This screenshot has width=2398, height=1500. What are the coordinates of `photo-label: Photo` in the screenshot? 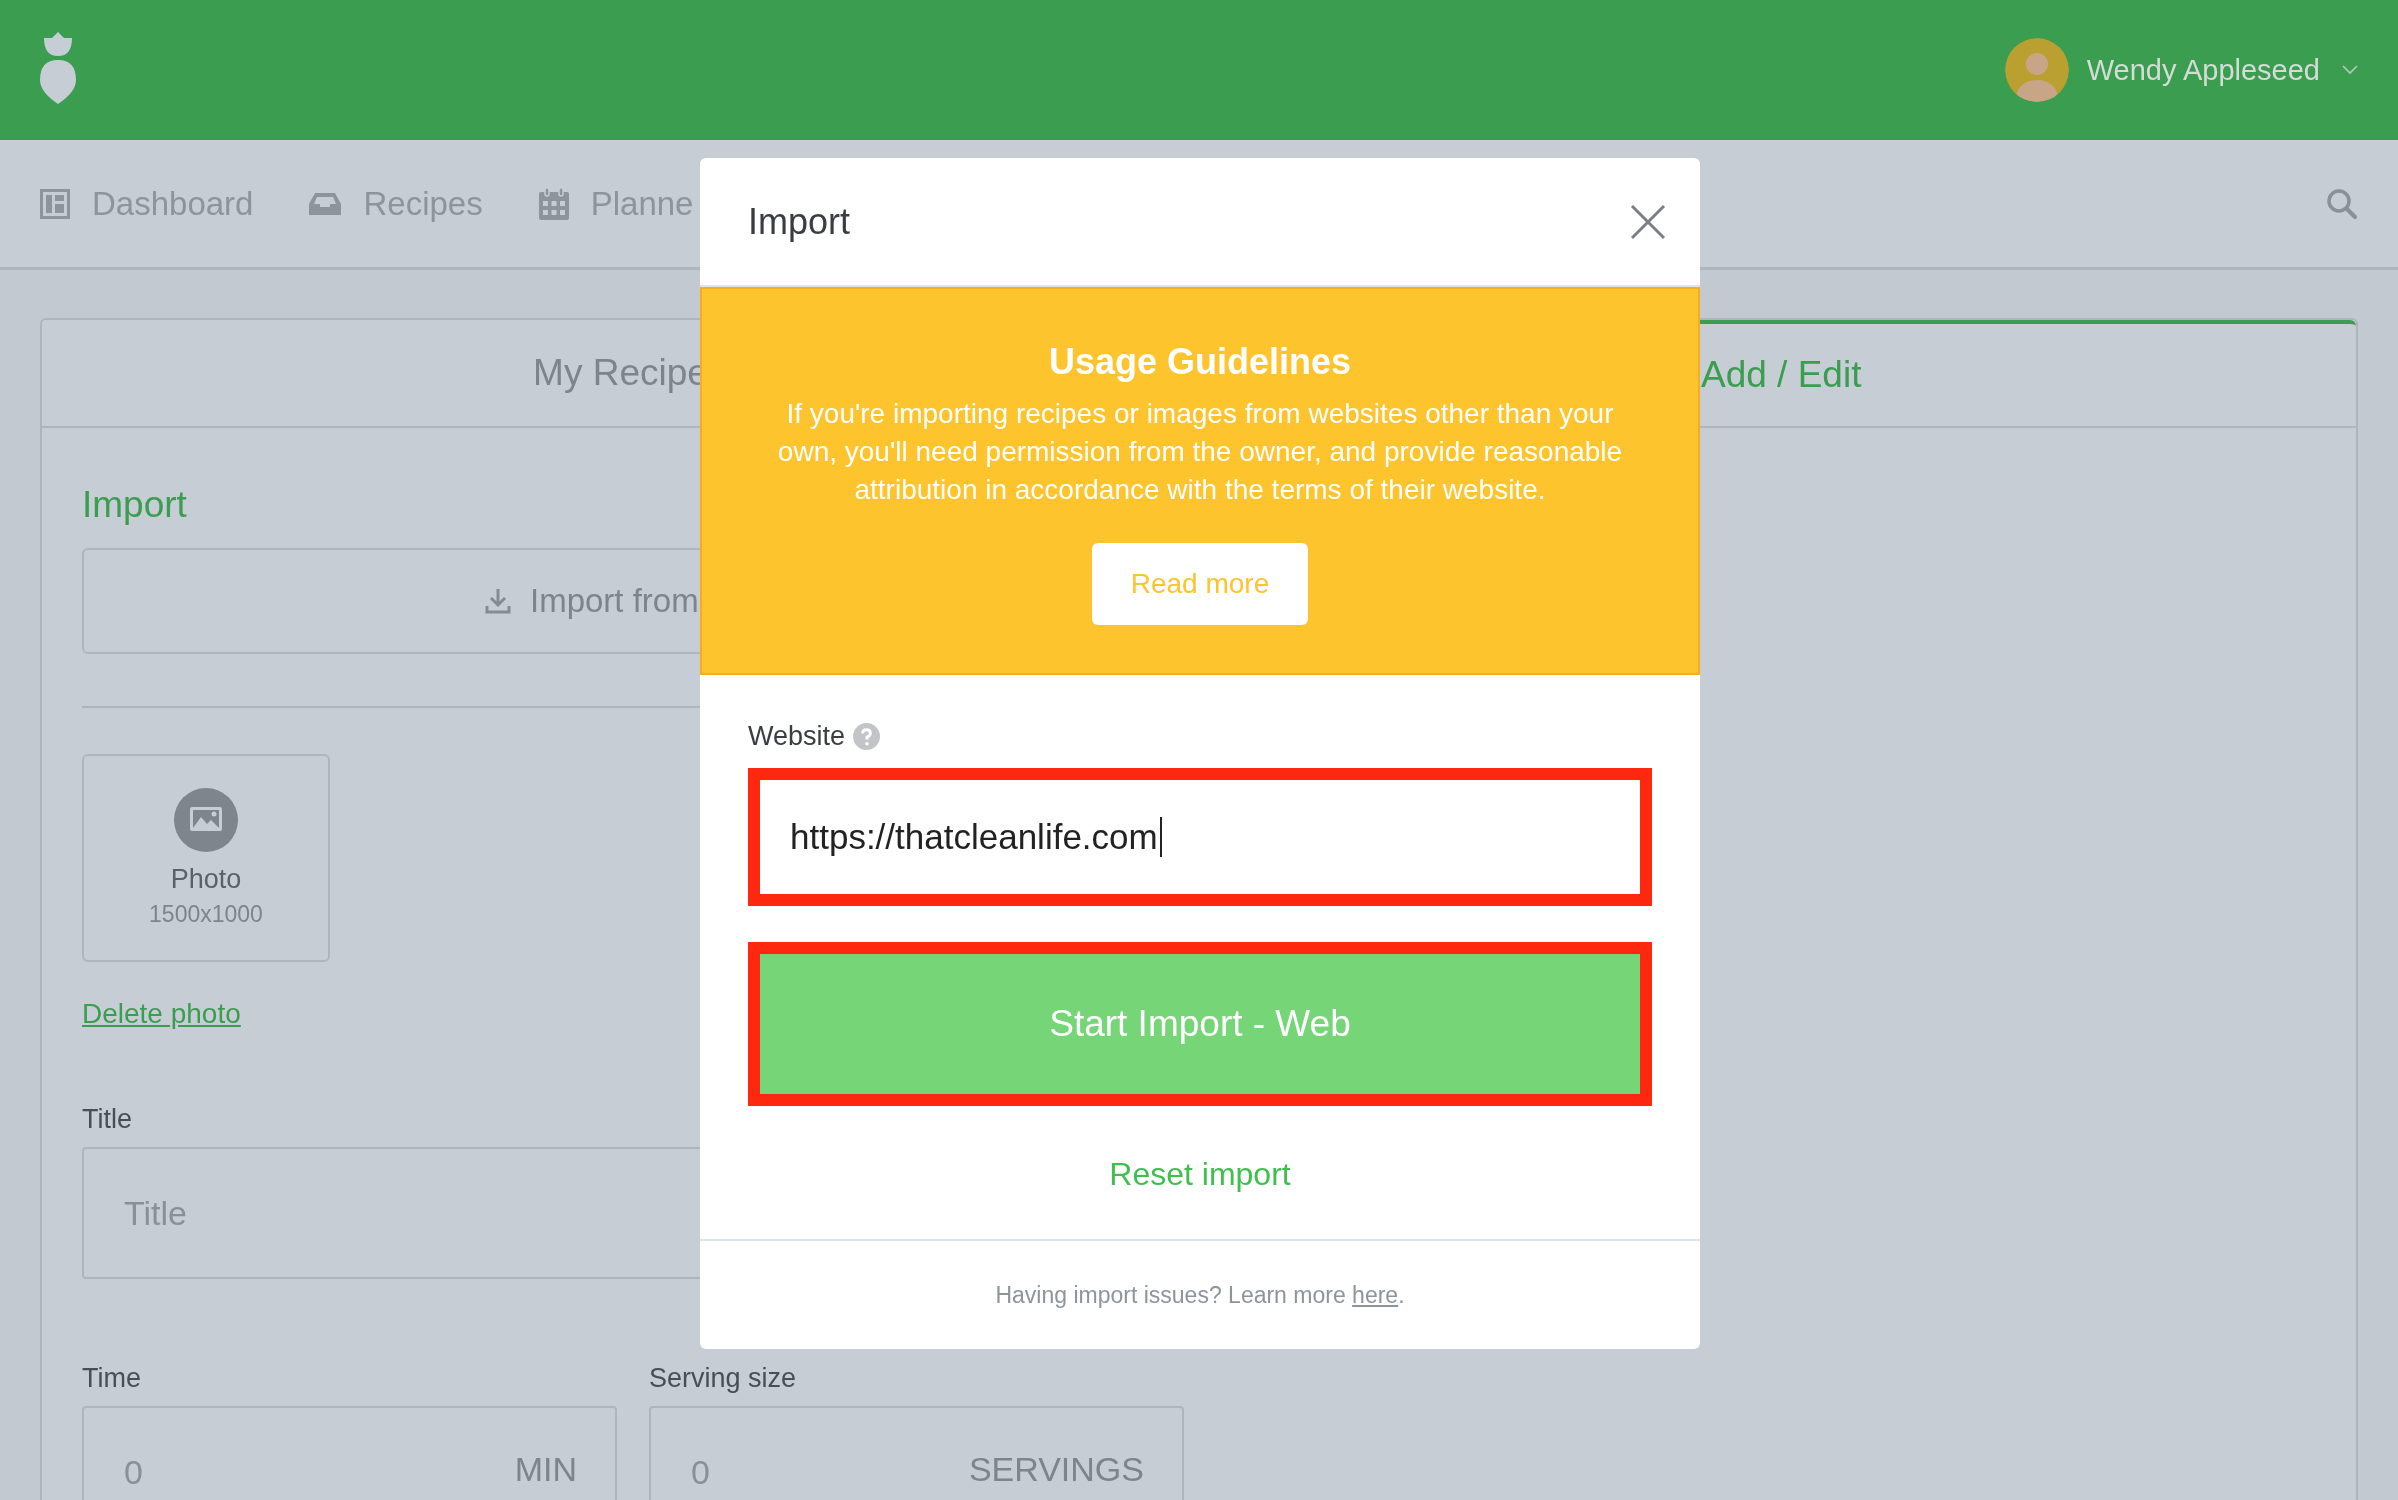 It's located at (206, 879).